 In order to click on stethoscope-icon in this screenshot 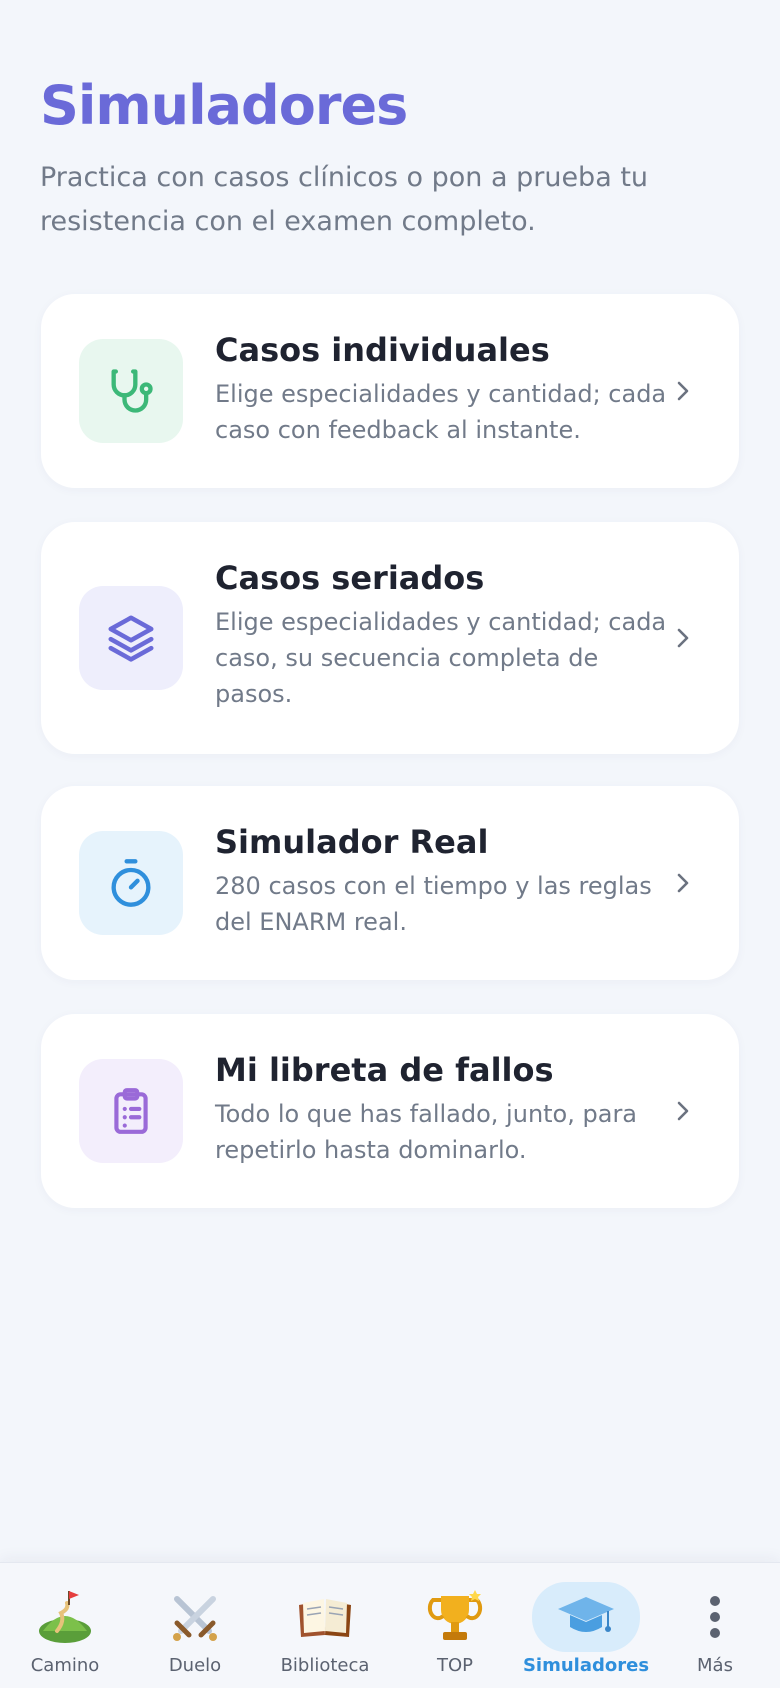, I will do `click(132, 391)`.